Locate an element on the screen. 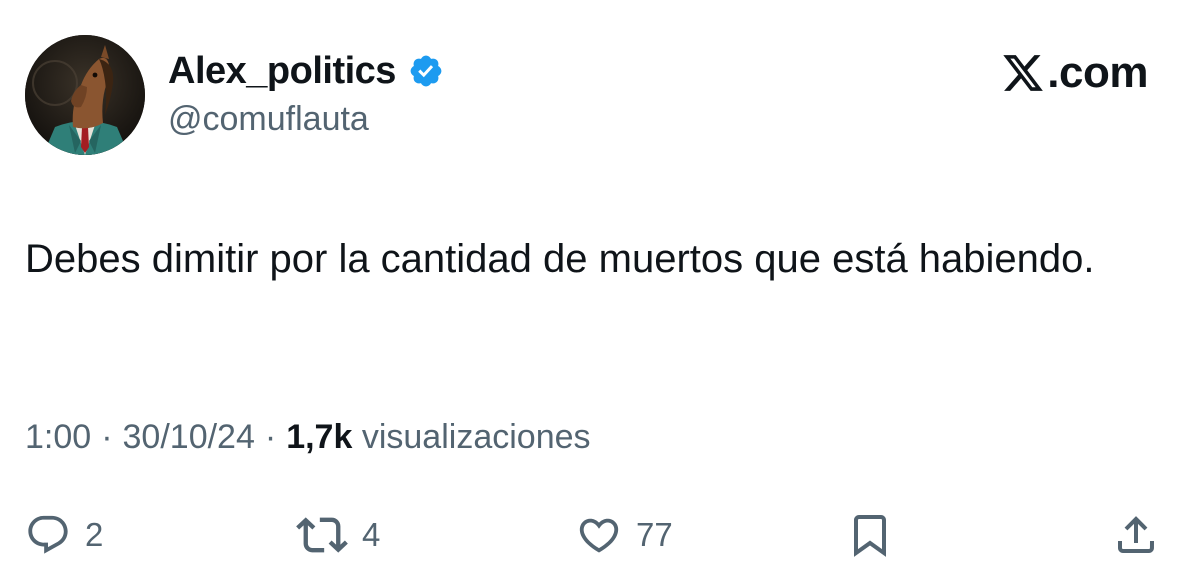 The width and height of the screenshot is (1200, 581). horse-in-suit-avatar-icon is located at coordinates (85, 95).